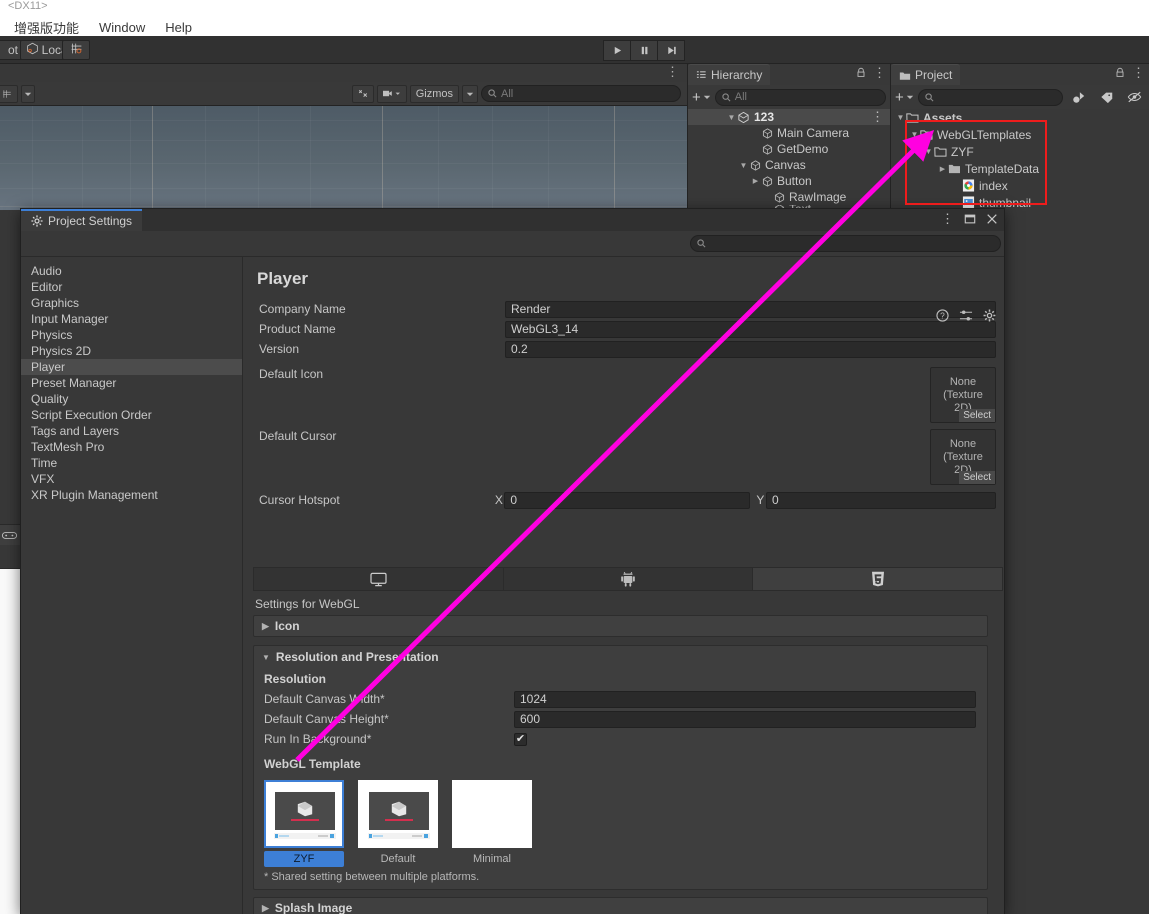  What do you see at coordinates (963, 395) in the screenshot?
I see `default-icon-object-field: None (Texture 2D) Select` at bounding box center [963, 395].